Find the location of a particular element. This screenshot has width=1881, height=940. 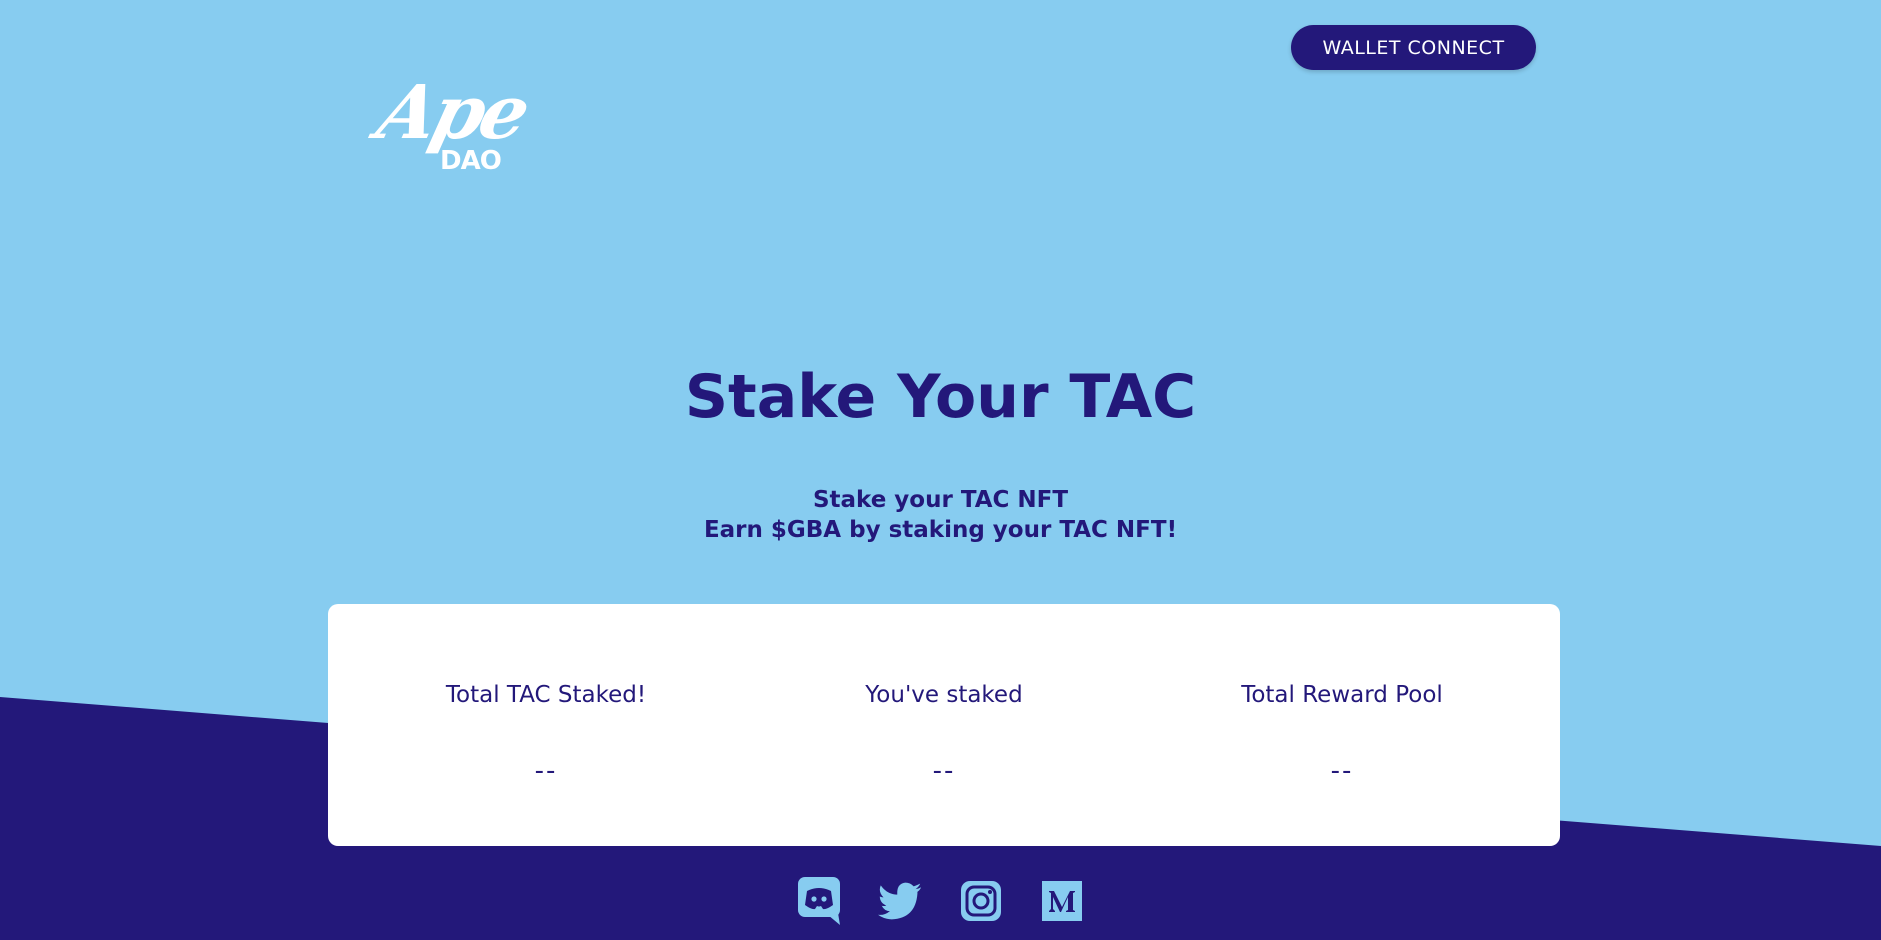

stat-you-staked: You've staked -- is located at coordinates (944, 725).